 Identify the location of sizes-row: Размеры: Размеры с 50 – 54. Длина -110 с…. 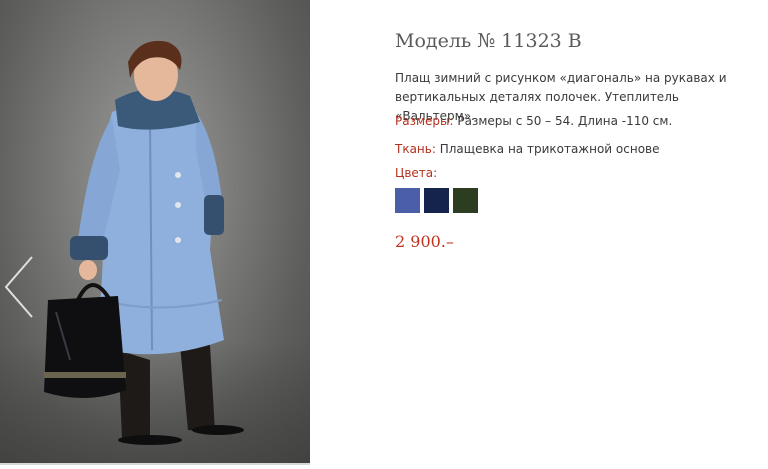
(533, 121).